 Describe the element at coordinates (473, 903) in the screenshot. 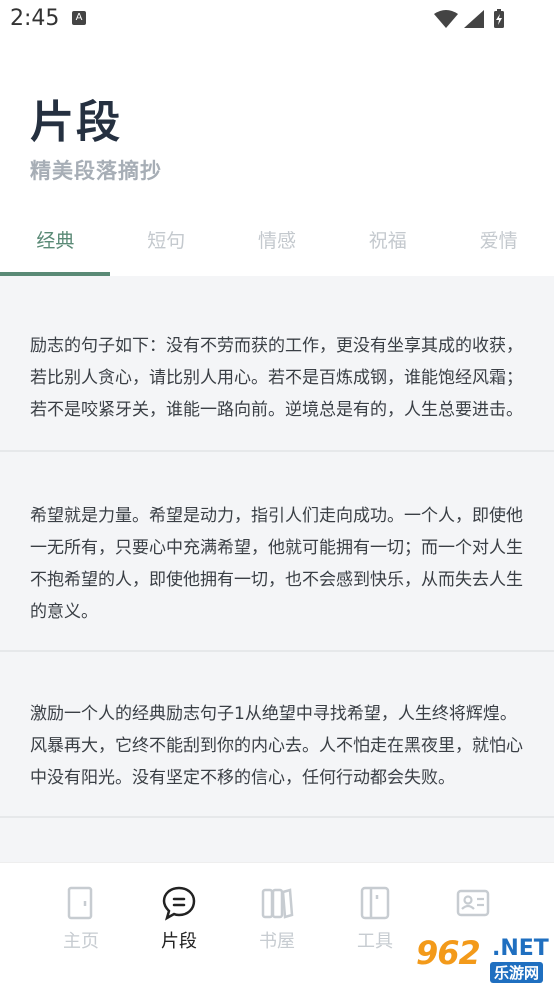

I see `id-card-icon` at that location.